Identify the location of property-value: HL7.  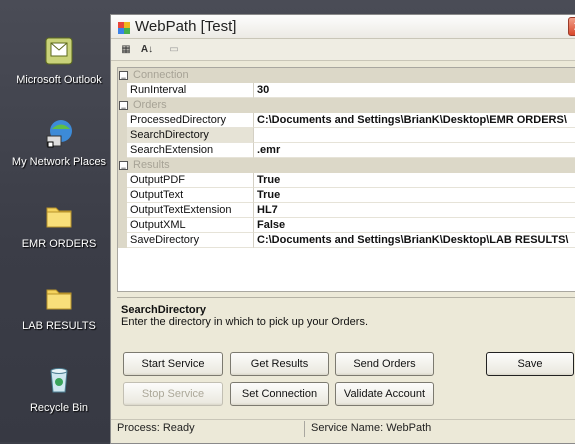
(414, 210).